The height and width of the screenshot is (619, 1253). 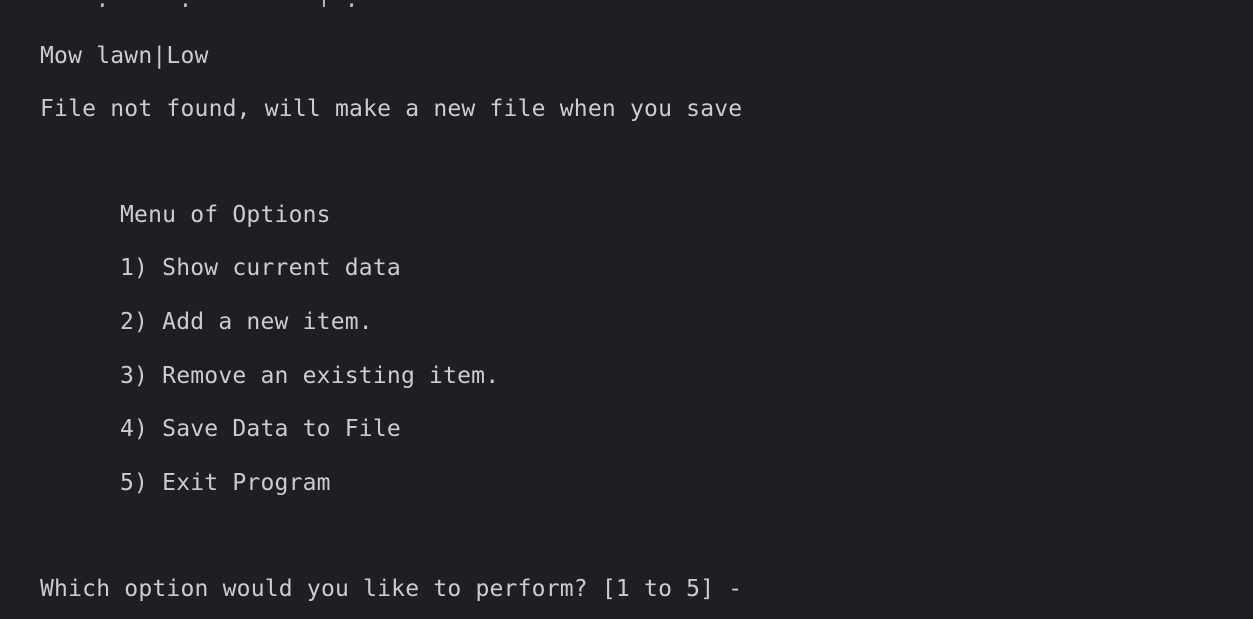 What do you see at coordinates (310, 376) in the screenshot?
I see `menu-option-3: 3) Remove an existing item.` at bounding box center [310, 376].